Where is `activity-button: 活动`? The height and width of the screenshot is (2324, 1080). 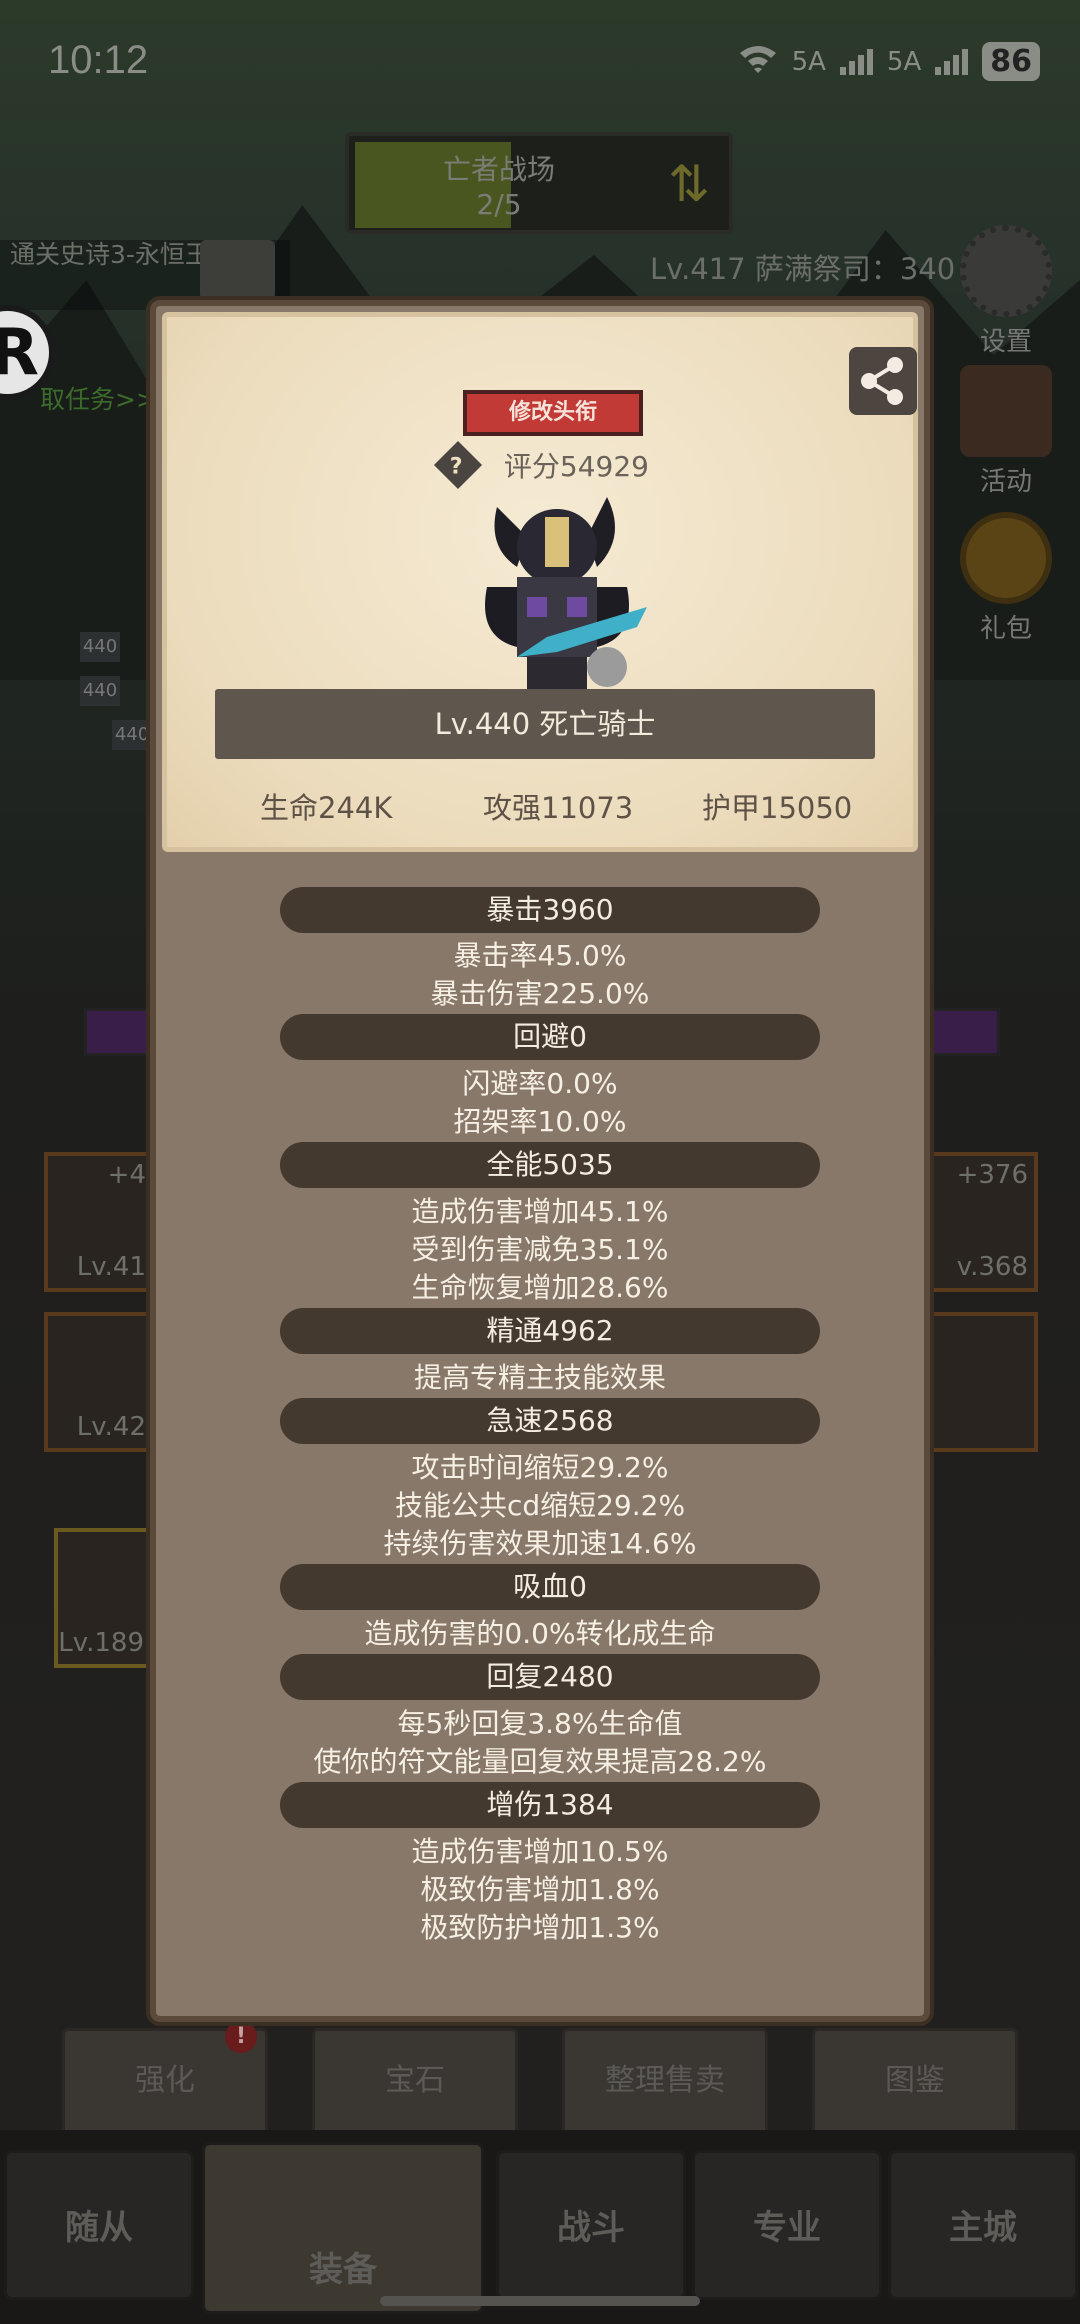
activity-button: 活动 is located at coordinates (1006, 431).